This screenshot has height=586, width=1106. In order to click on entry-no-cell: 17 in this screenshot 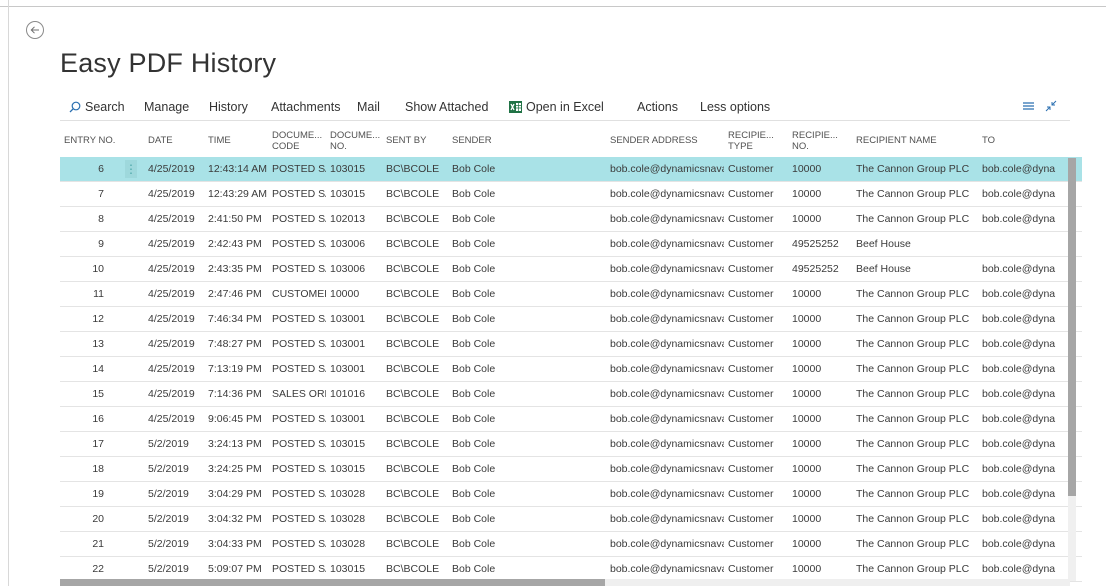, I will do `click(91, 444)`.